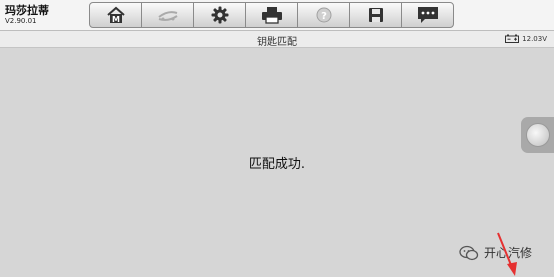 This screenshot has width=554, height=277. What do you see at coordinates (507, 254) in the screenshot?
I see `annotation-arrow` at bounding box center [507, 254].